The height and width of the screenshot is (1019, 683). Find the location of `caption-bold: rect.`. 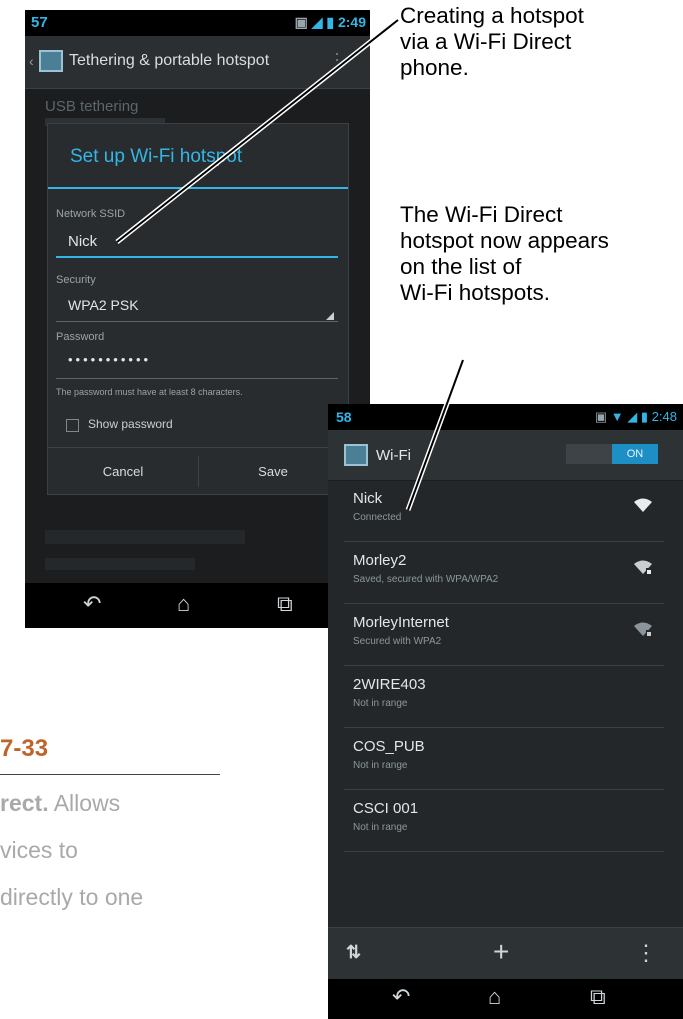

caption-bold: rect. is located at coordinates (24, 803).